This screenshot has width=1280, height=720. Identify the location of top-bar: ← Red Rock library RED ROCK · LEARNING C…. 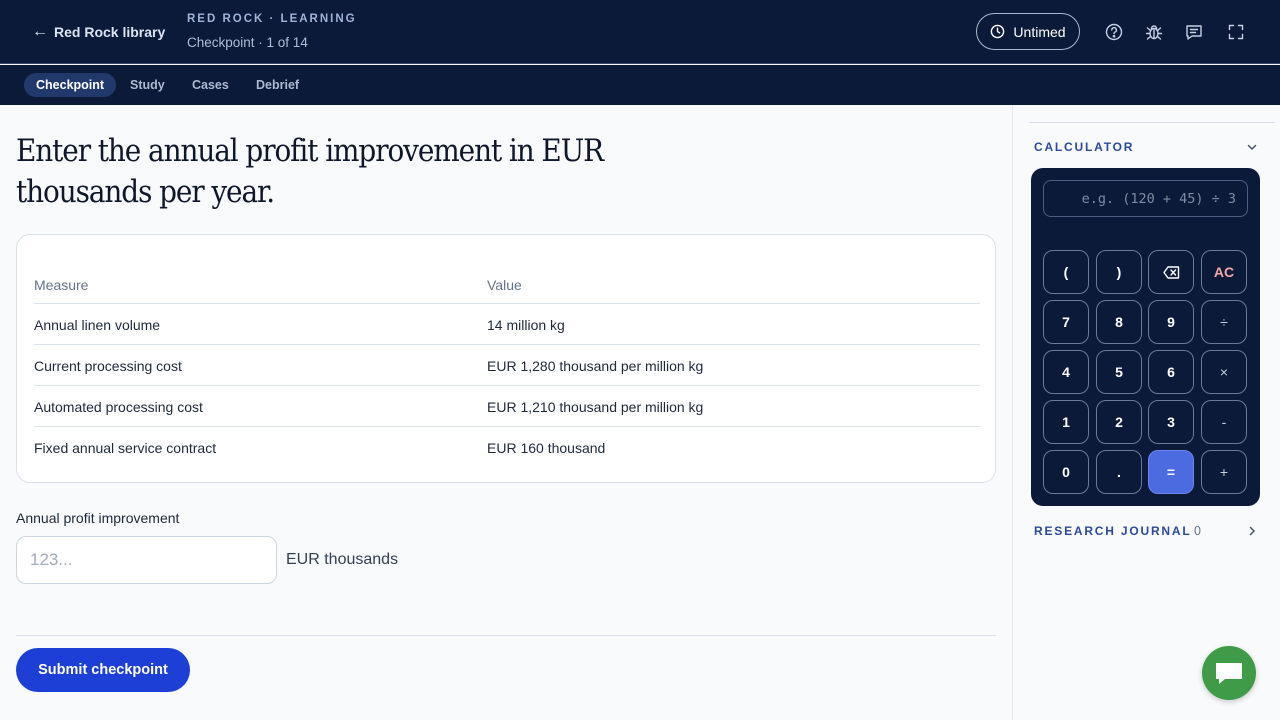
(640, 32).